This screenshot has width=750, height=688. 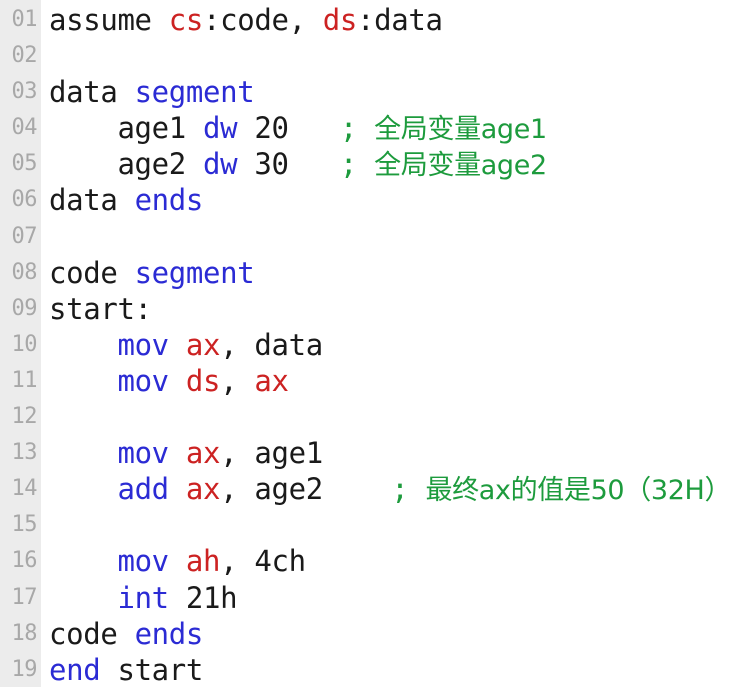 I want to click on code-line: code ends, so click(x=399, y=634).